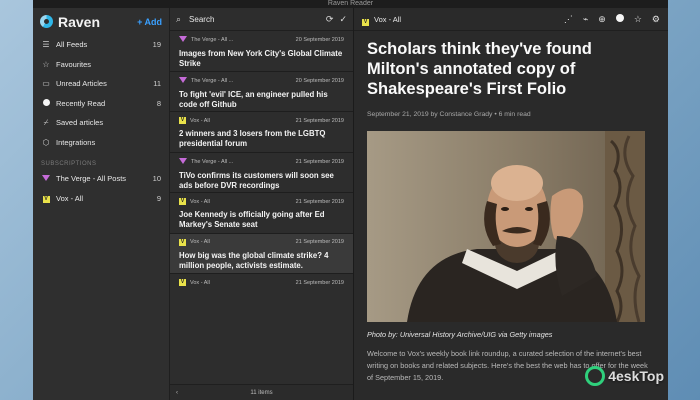 The image size is (700, 400). Describe the element at coordinates (602, 19) in the screenshot. I see `globe-icon: ⊕` at that location.